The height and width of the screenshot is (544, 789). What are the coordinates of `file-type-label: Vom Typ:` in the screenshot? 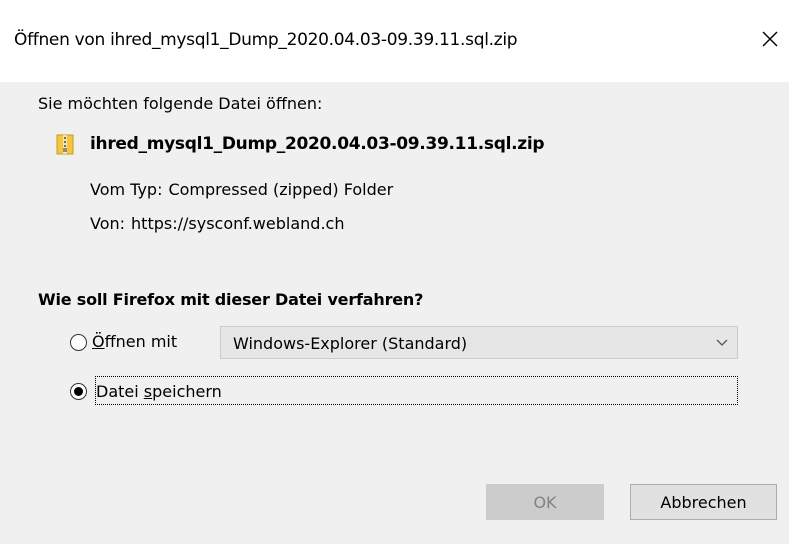 It's located at (126, 189).